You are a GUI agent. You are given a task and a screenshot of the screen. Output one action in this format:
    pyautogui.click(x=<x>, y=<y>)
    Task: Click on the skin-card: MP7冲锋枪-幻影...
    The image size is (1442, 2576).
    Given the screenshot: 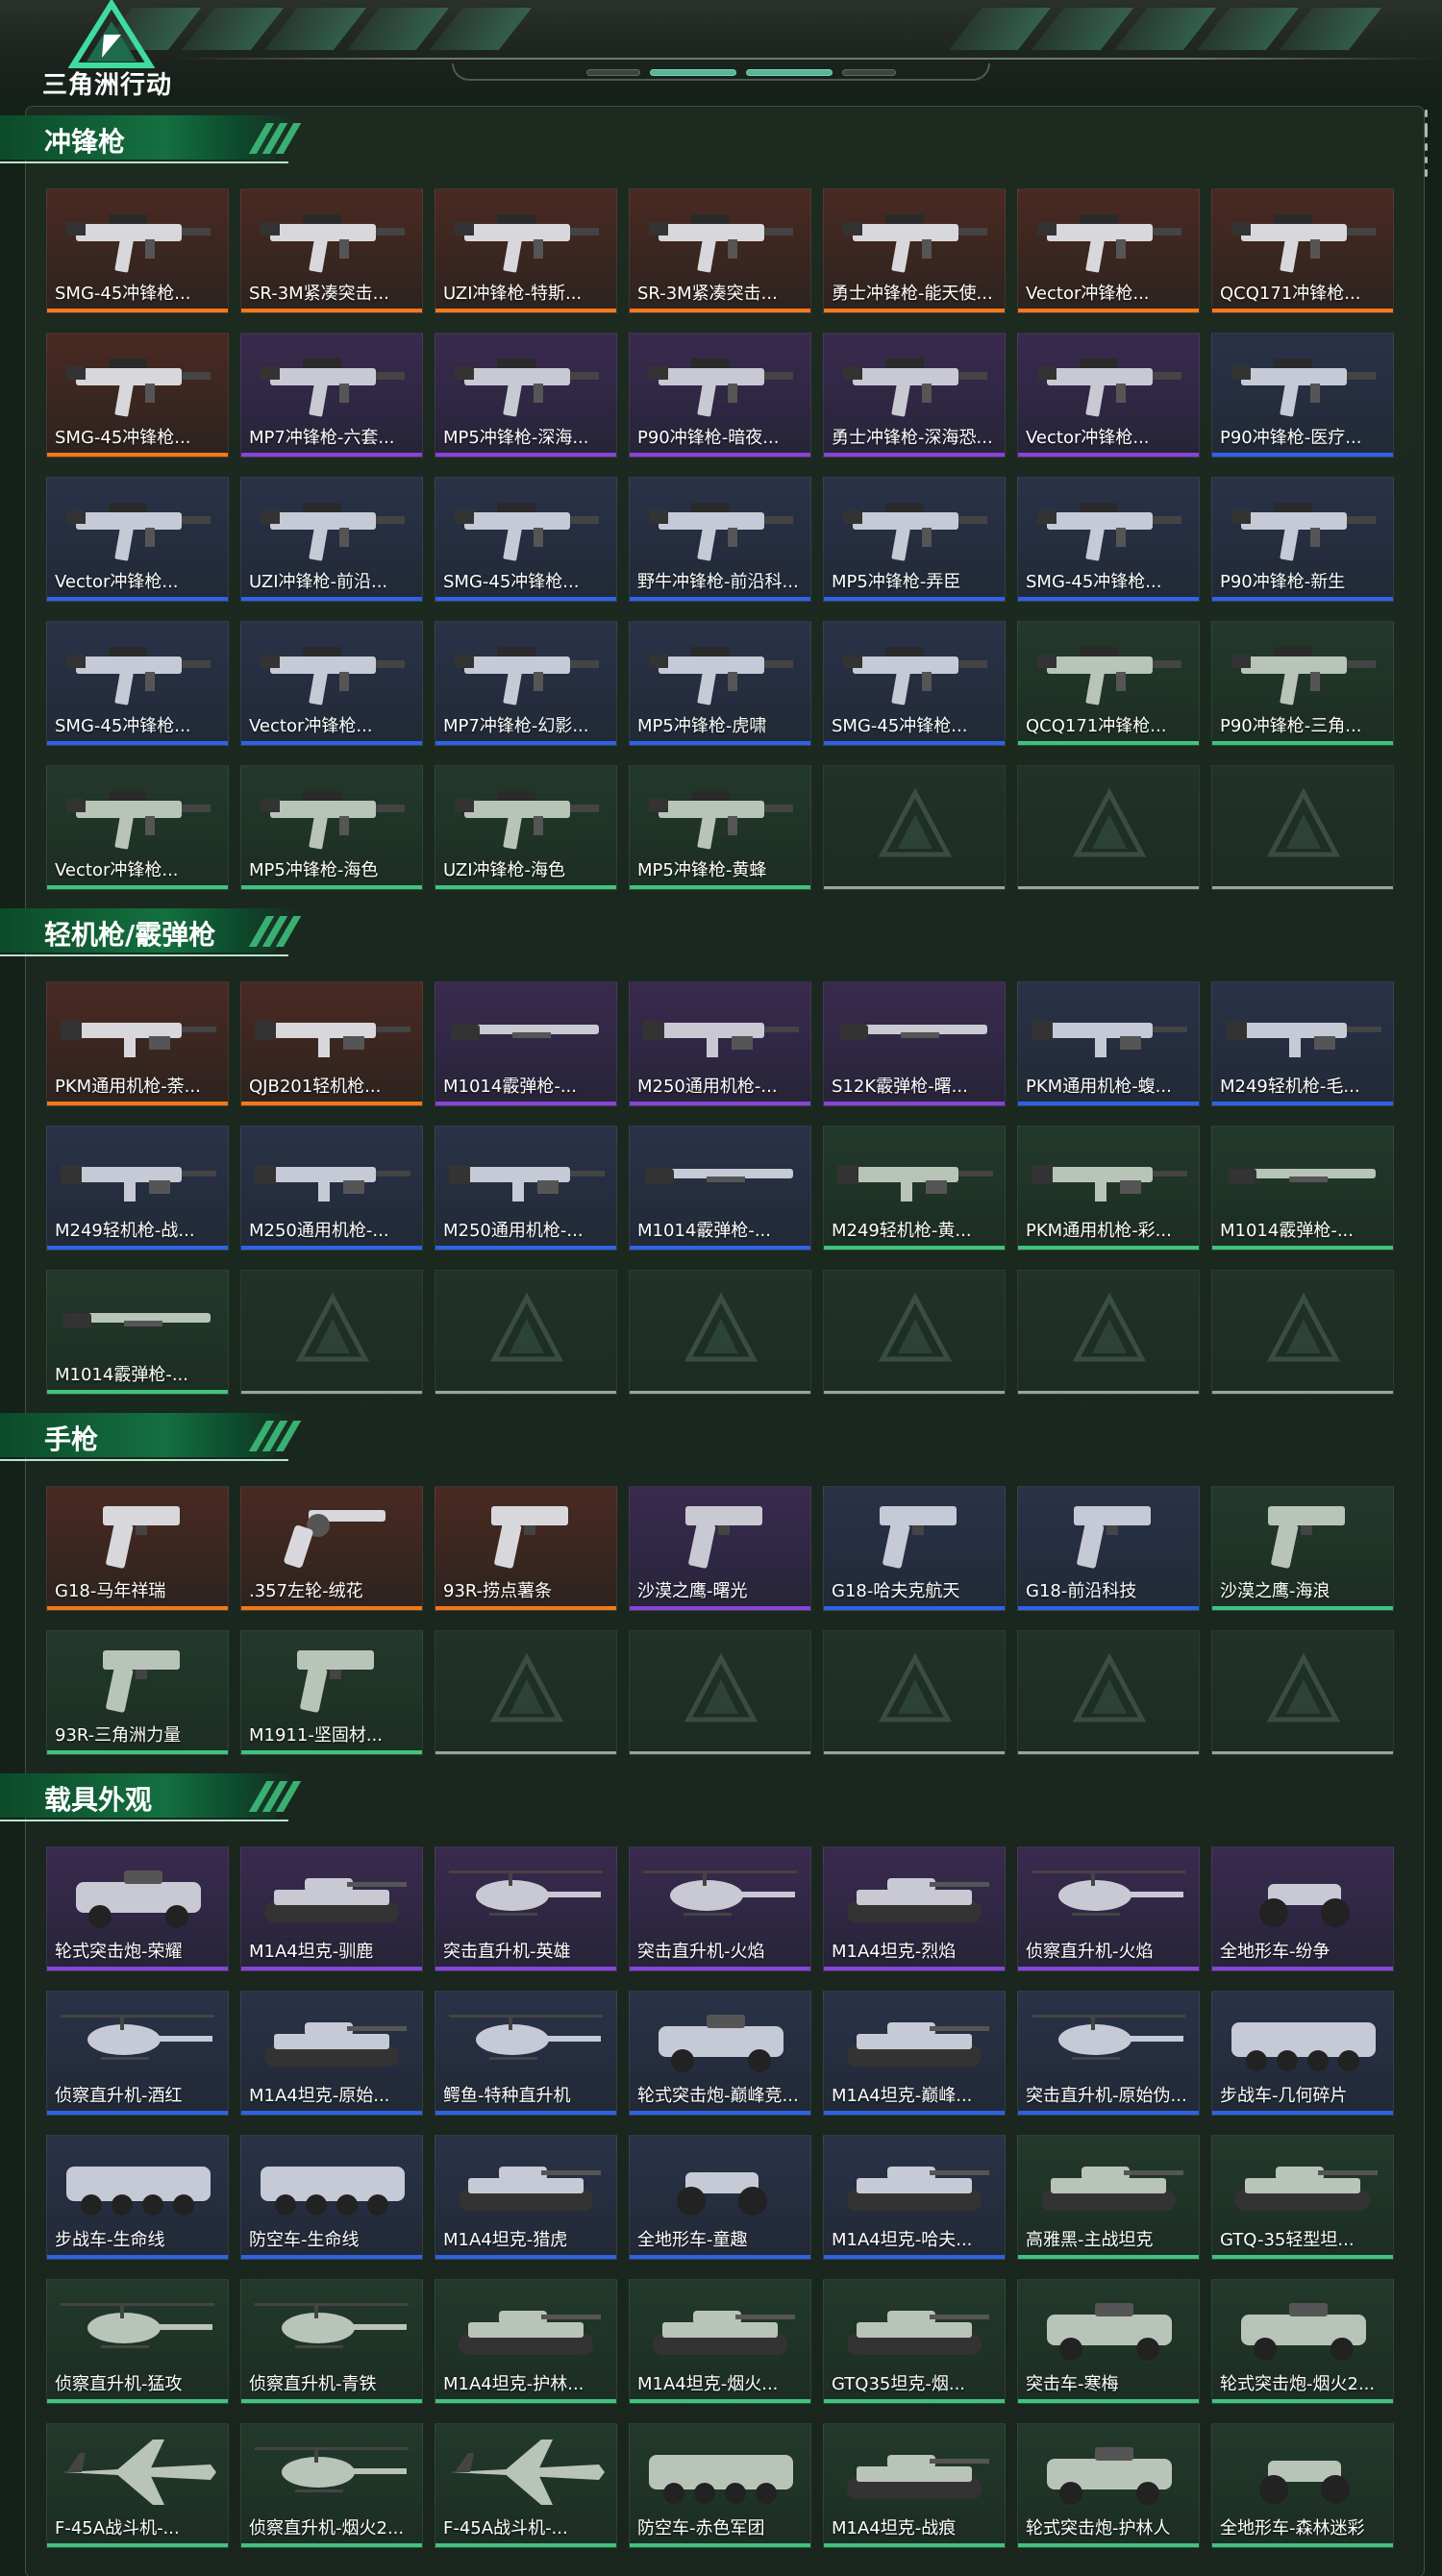 What is the action you would take?
    pyautogui.click(x=526, y=683)
    